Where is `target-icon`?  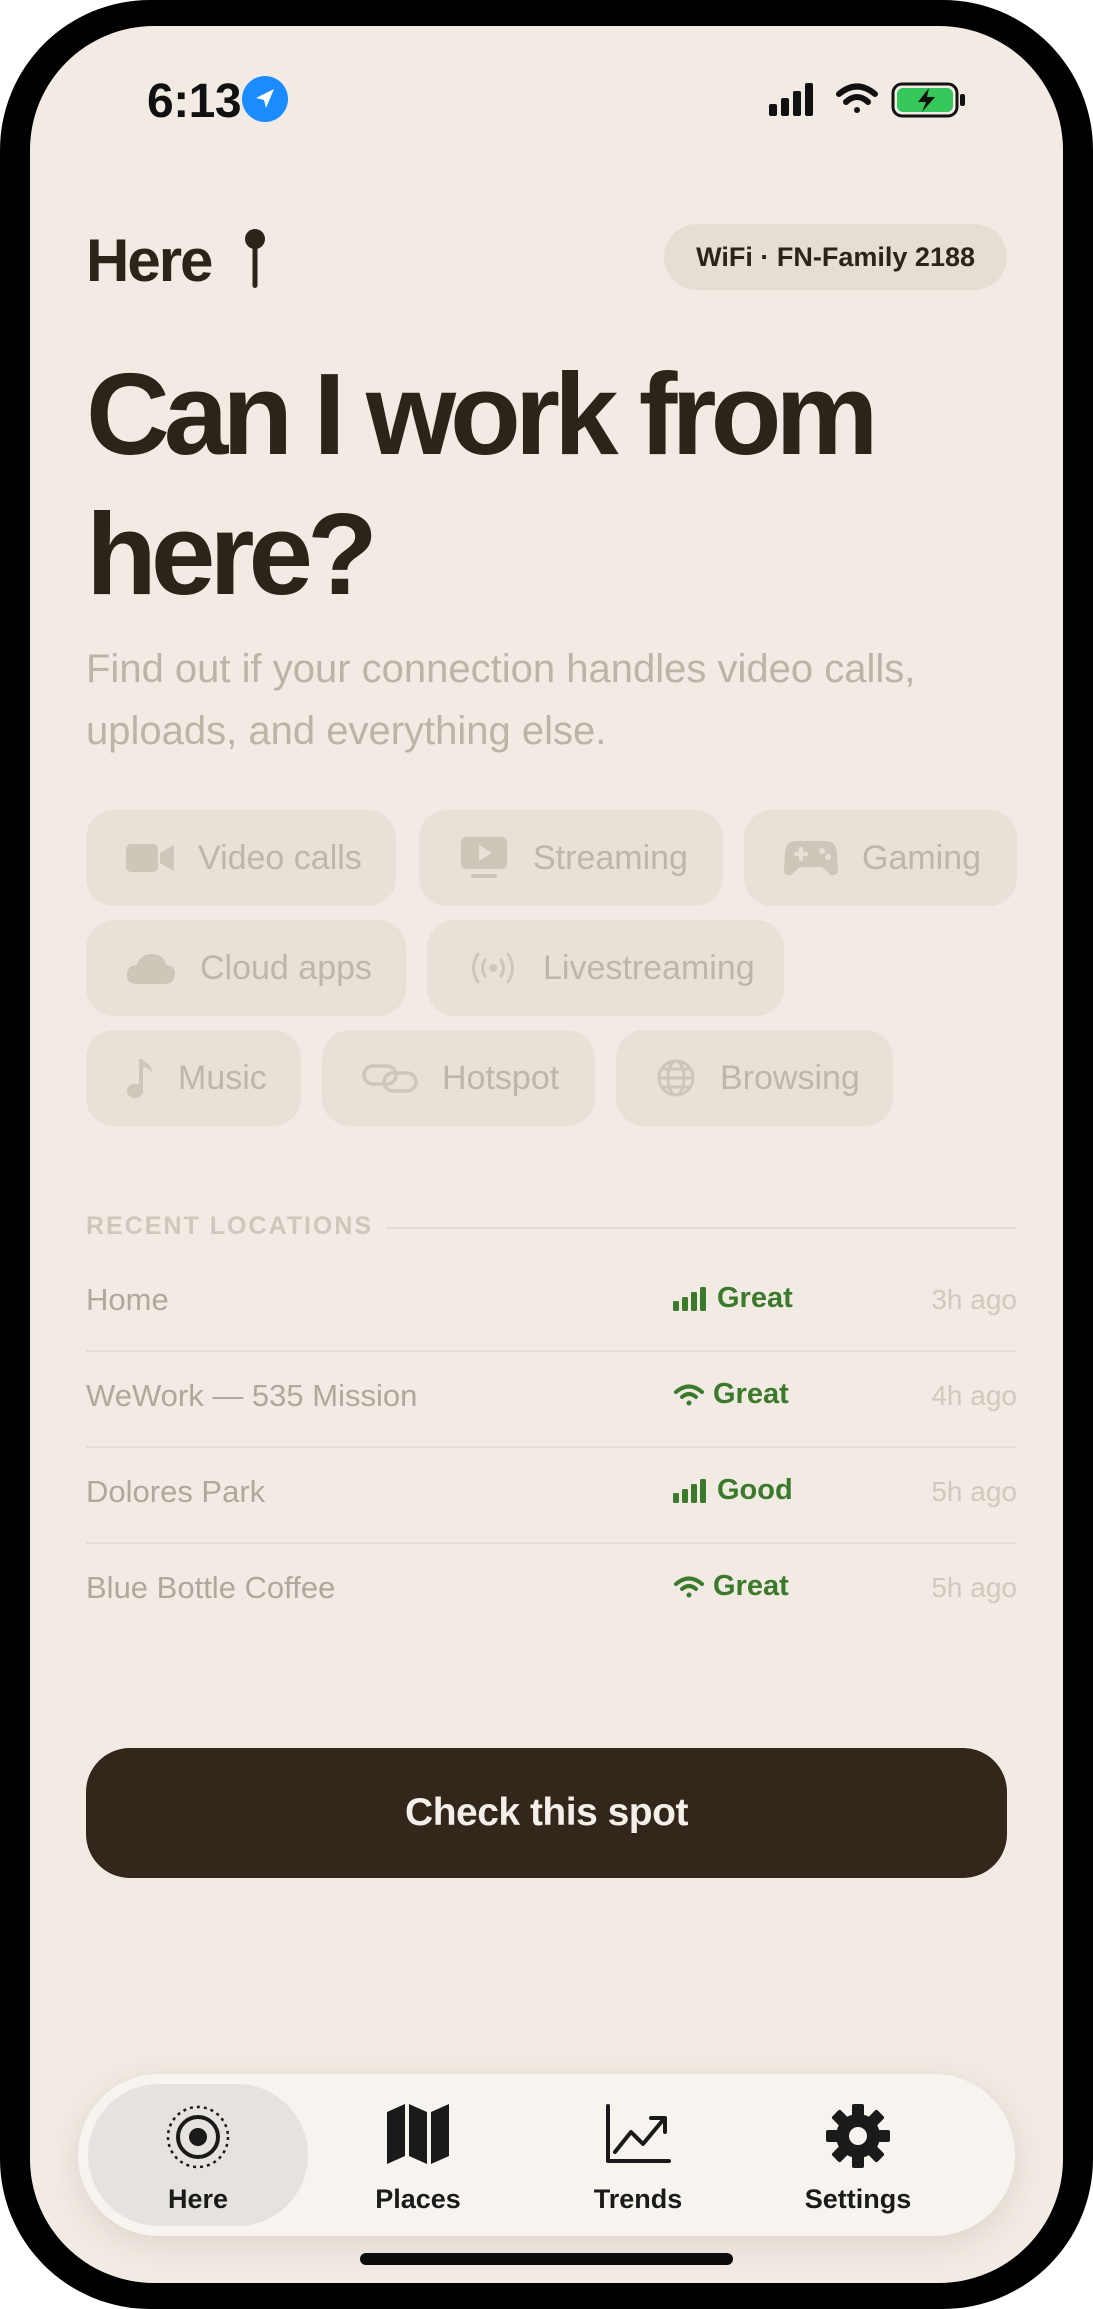
target-icon is located at coordinates (198, 2137).